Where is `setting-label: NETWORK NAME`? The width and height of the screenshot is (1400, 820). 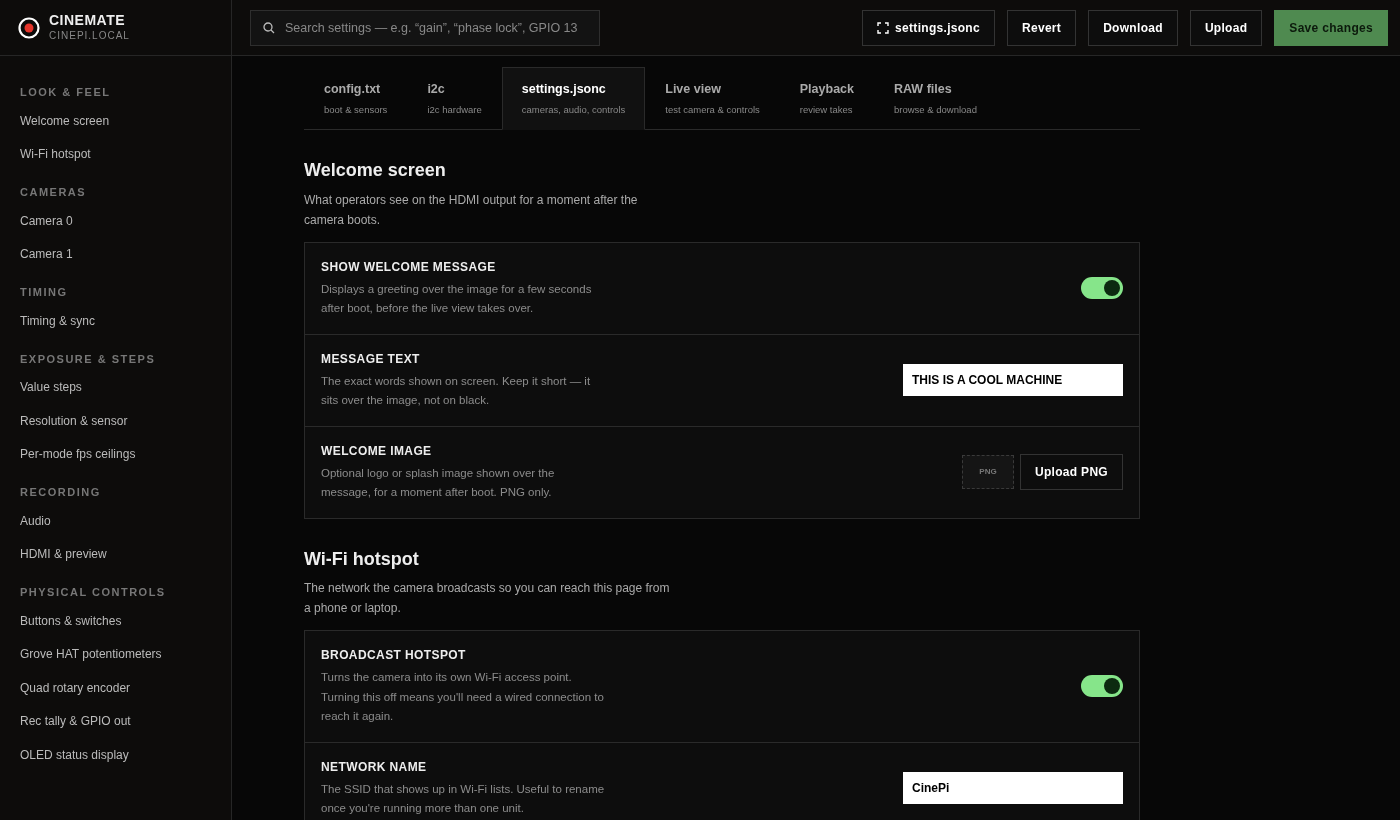
setting-label: NETWORK NAME is located at coordinates (374, 767).